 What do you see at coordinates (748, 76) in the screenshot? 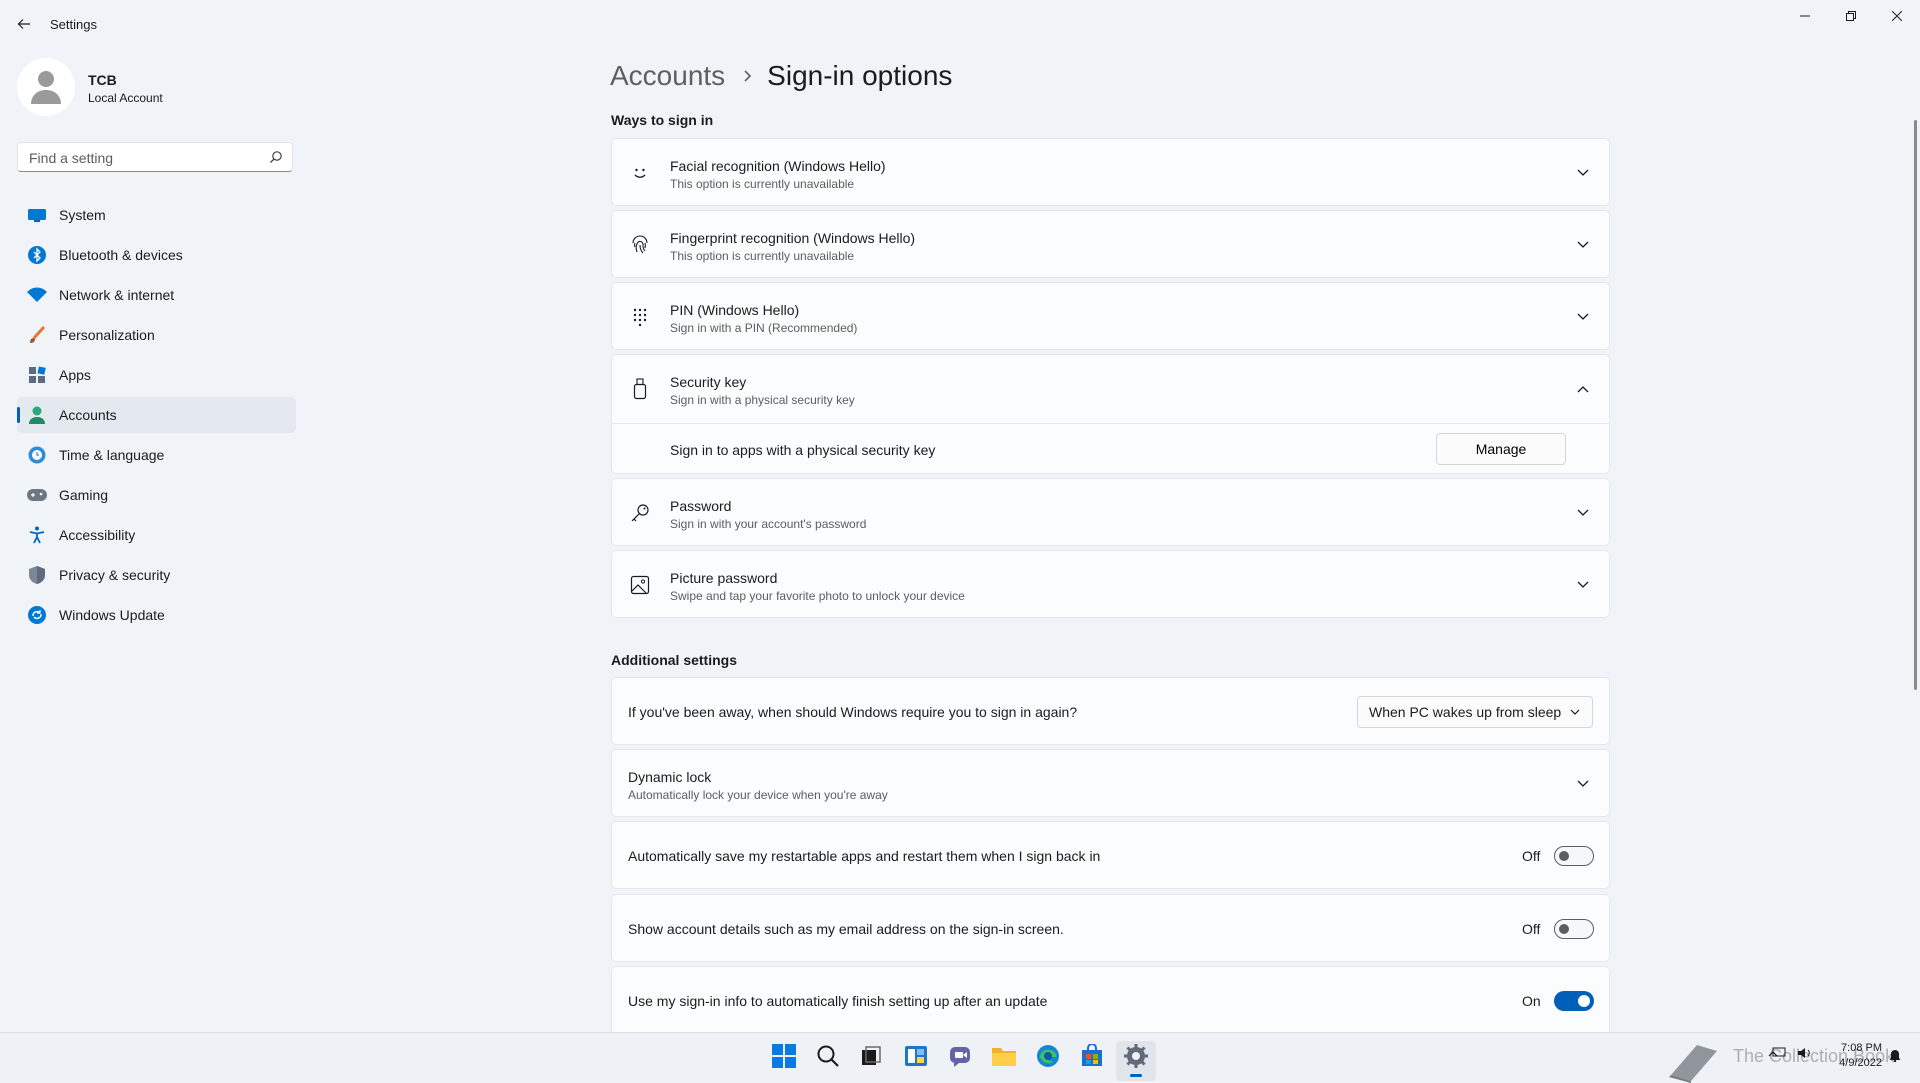
I see `chevron-right-icon` at bounding box center [748, 76].